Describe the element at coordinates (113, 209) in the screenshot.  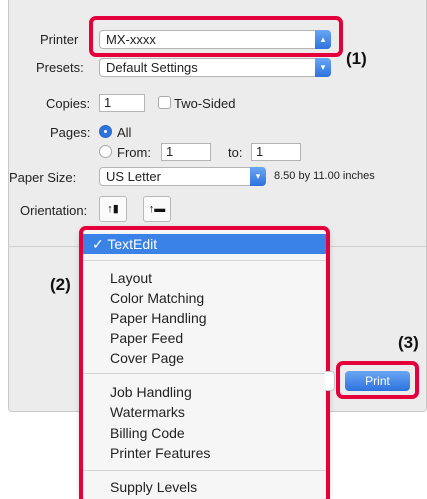
I see `portrait-icon: ↑▮` at that location.